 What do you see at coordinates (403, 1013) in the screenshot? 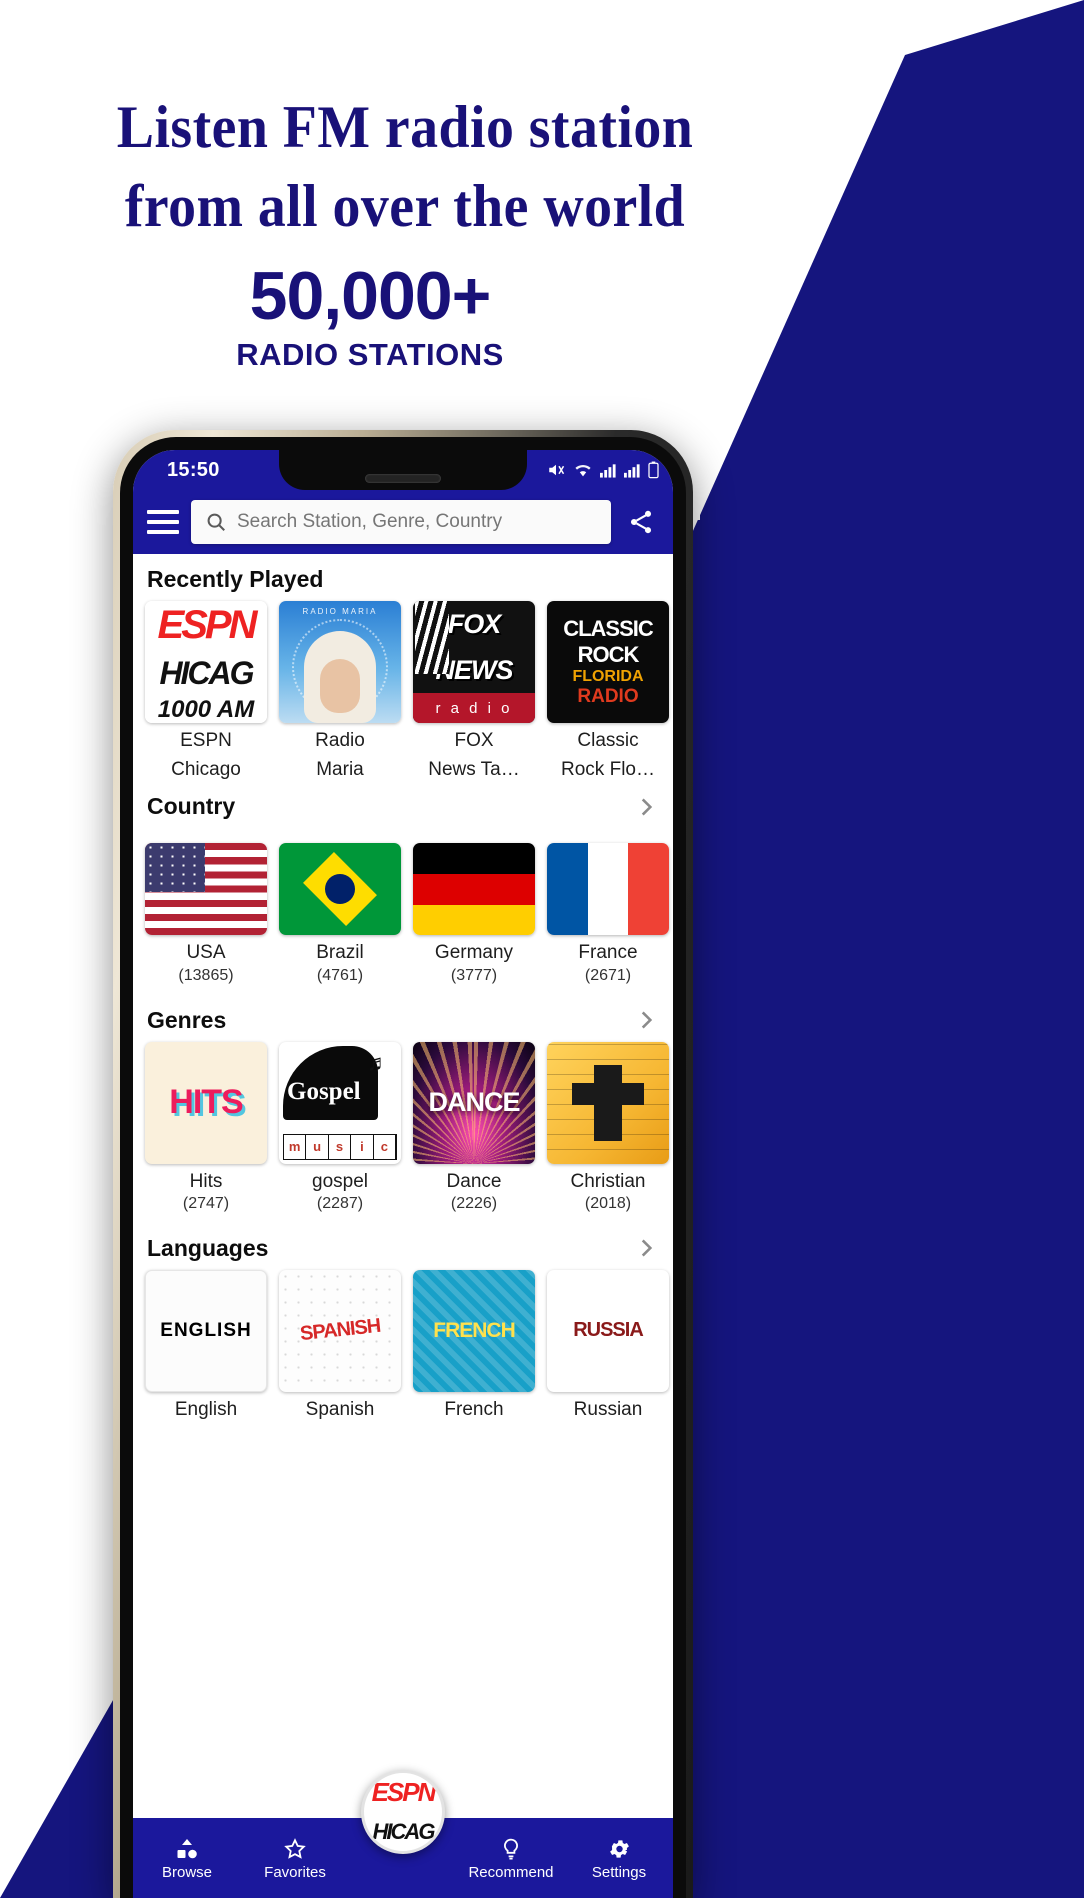
I see `section-header-genres: Genres` at bounding box center [403, 1013].